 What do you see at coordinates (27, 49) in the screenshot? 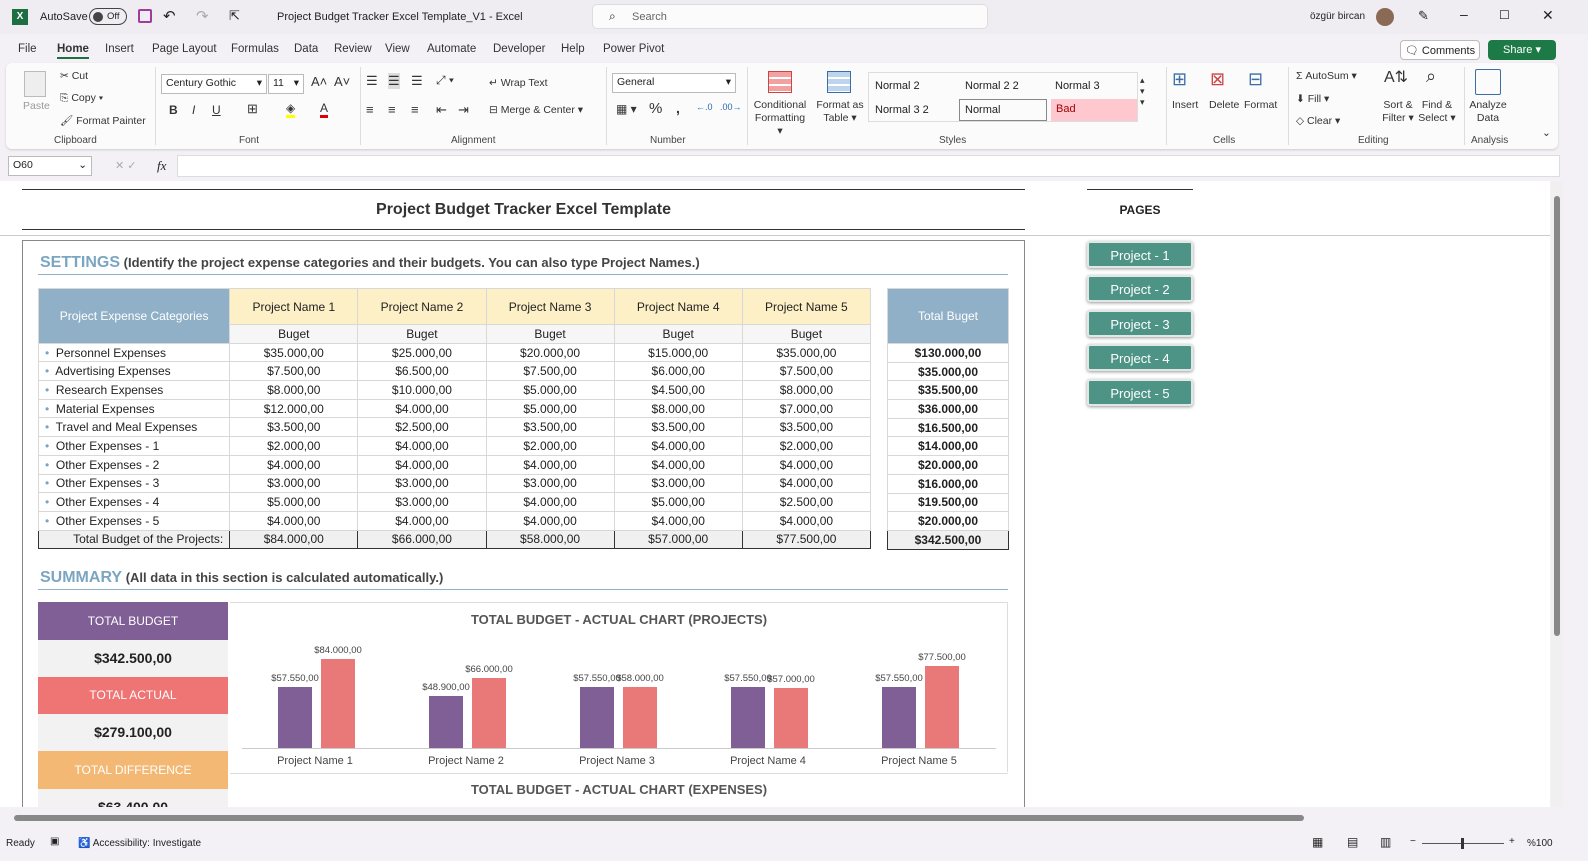
I see `tab-file: File` at bounding box center [27, 49].